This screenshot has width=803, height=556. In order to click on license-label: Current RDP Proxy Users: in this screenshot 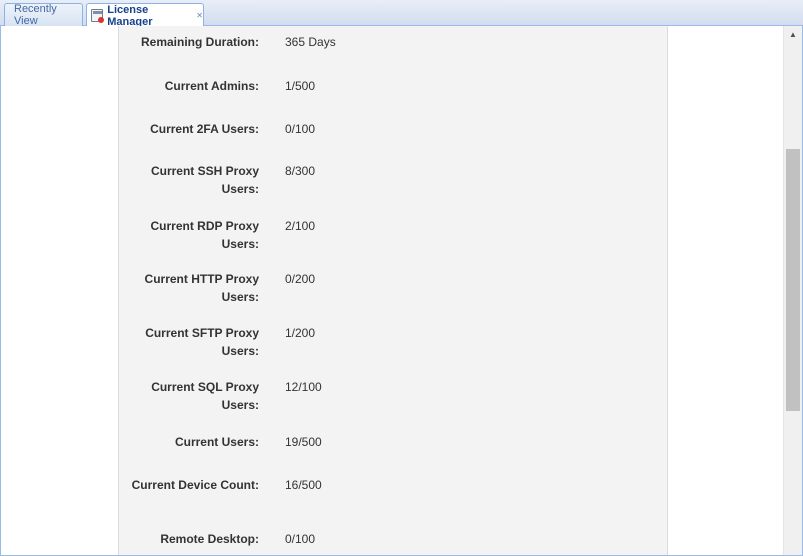, I will do `click(204, 235)`.